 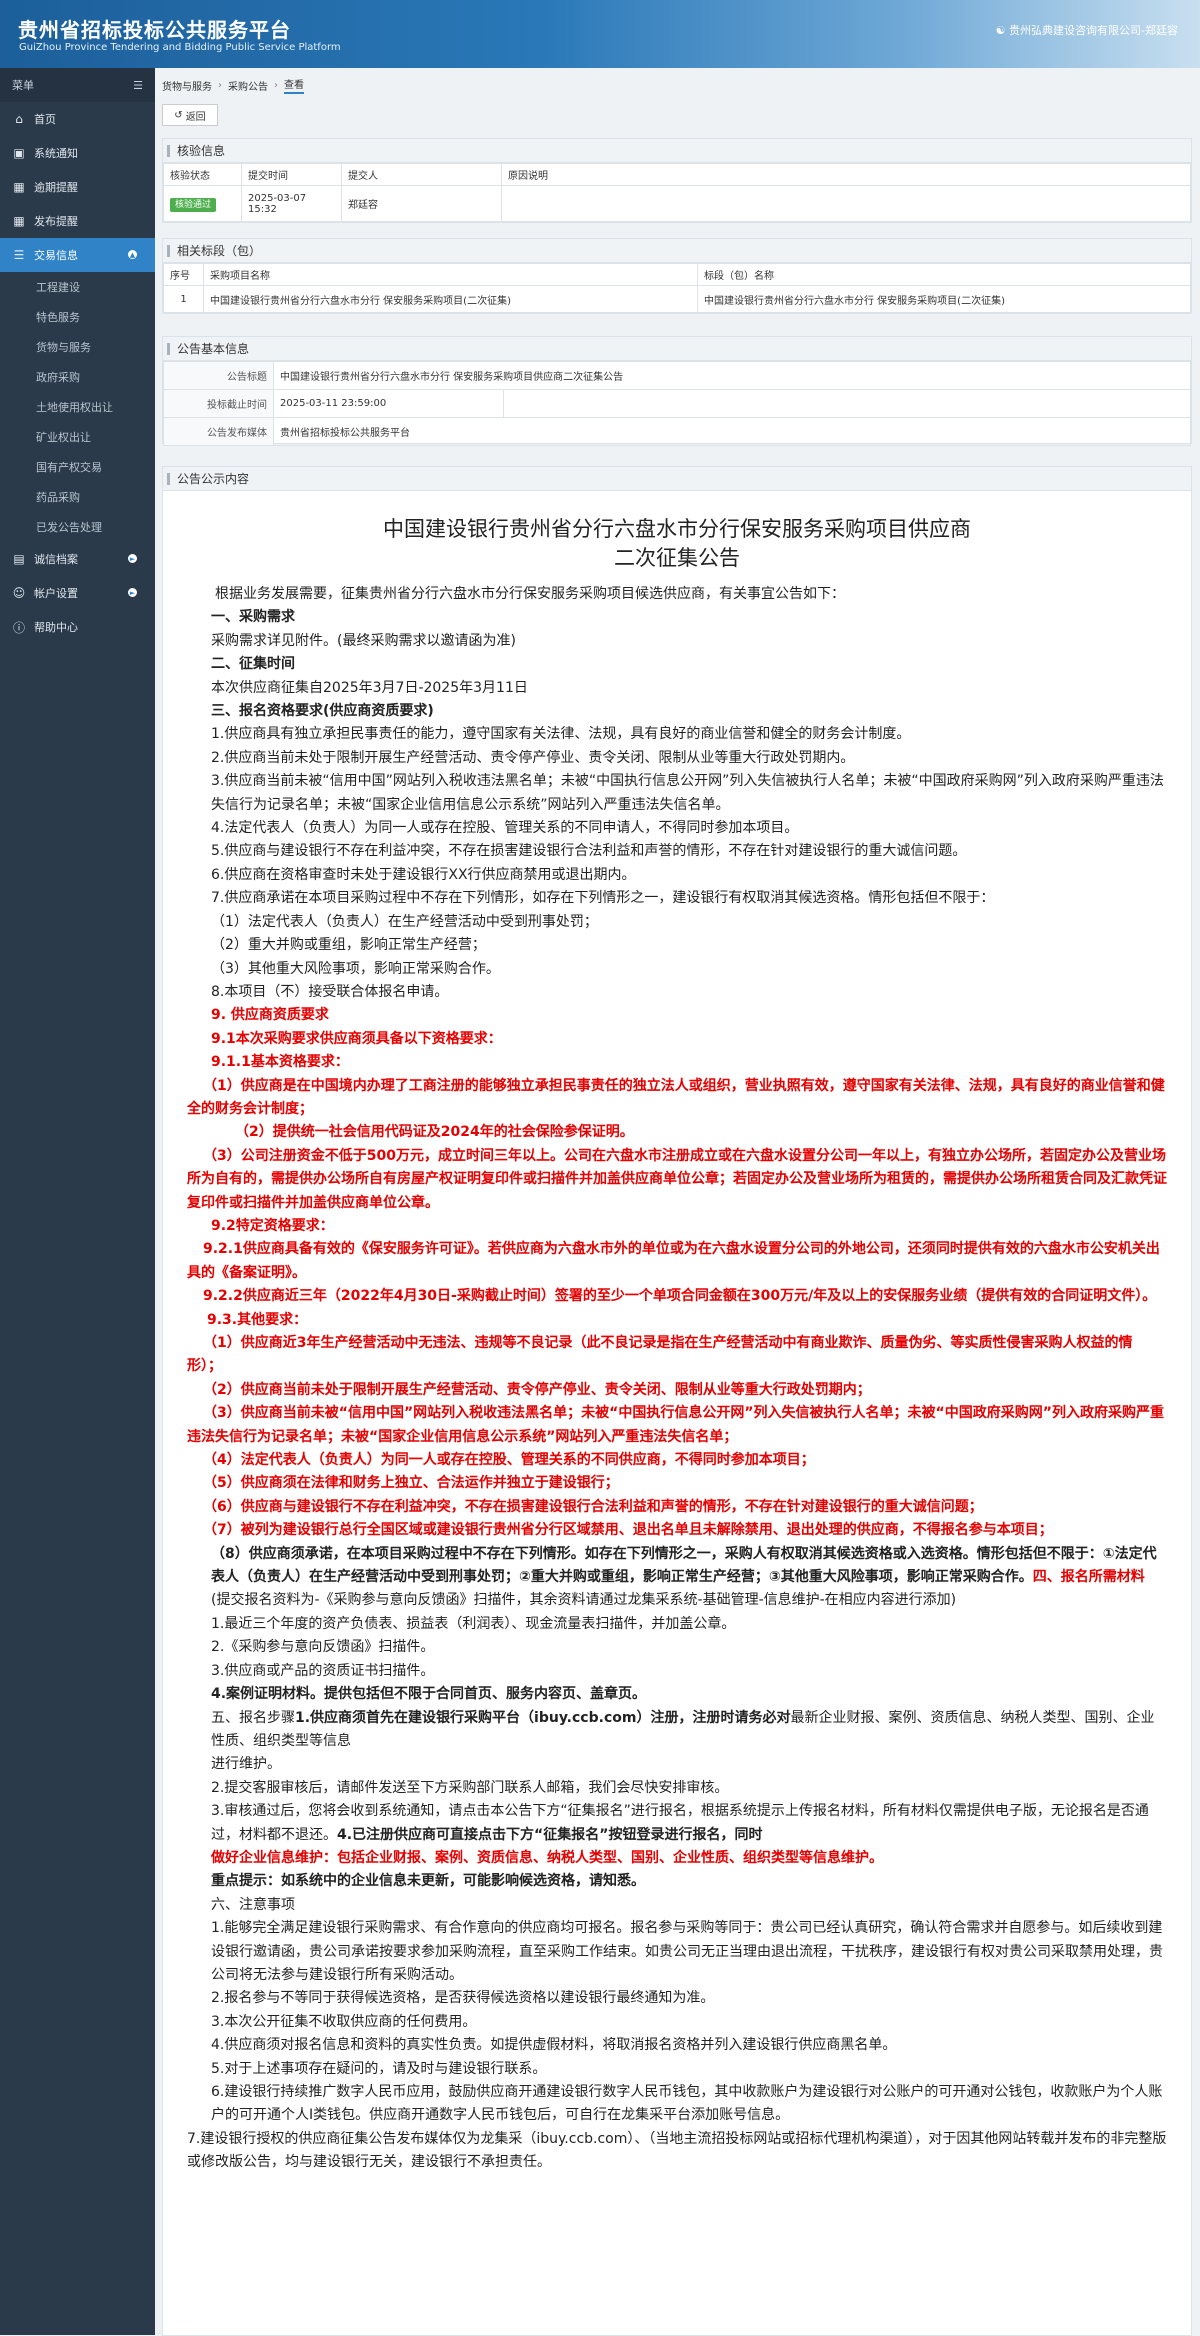 What do you see at coordinates (77, 287) in the screenshot?
I see `sidebar-subitem: 工程建设` at bounding box center [77, 287].